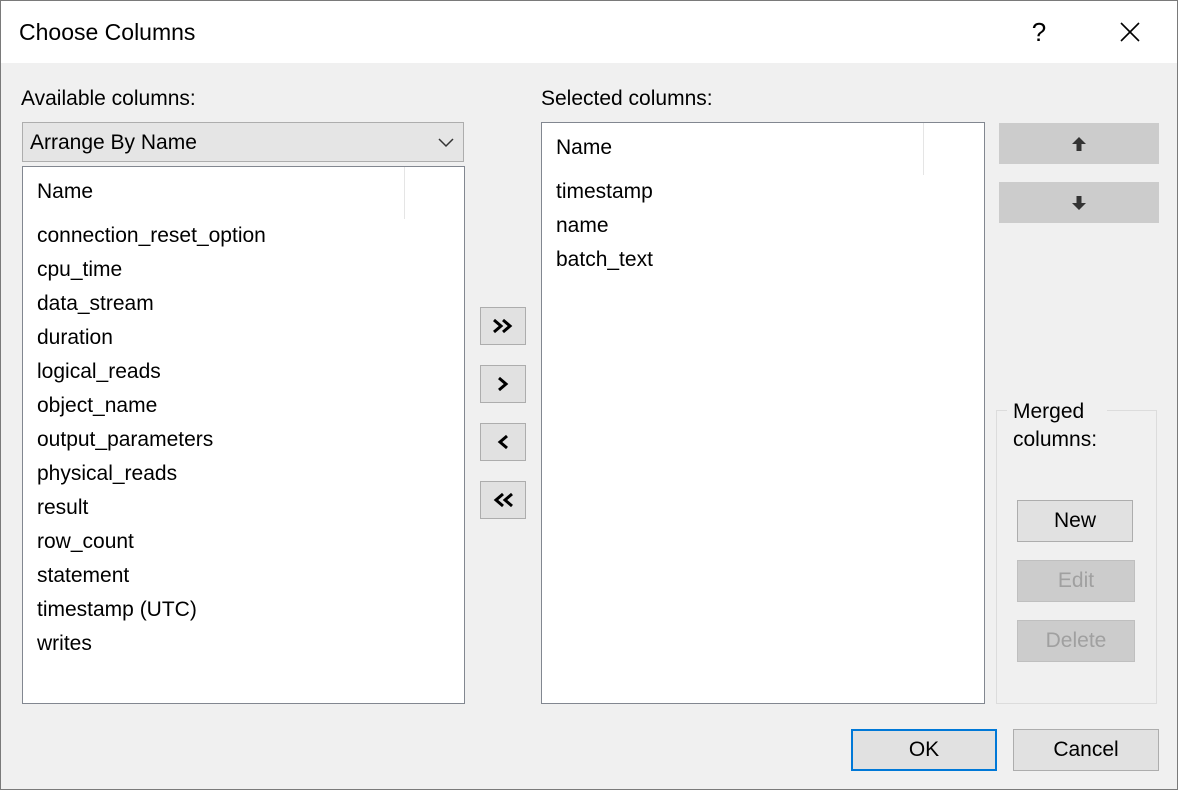 This screenshot has height=790, width=1178. What do you see at coordinates (446, 143) in the screenshot?
I see `chevron-down-icon` at bounding box center [446, 143].